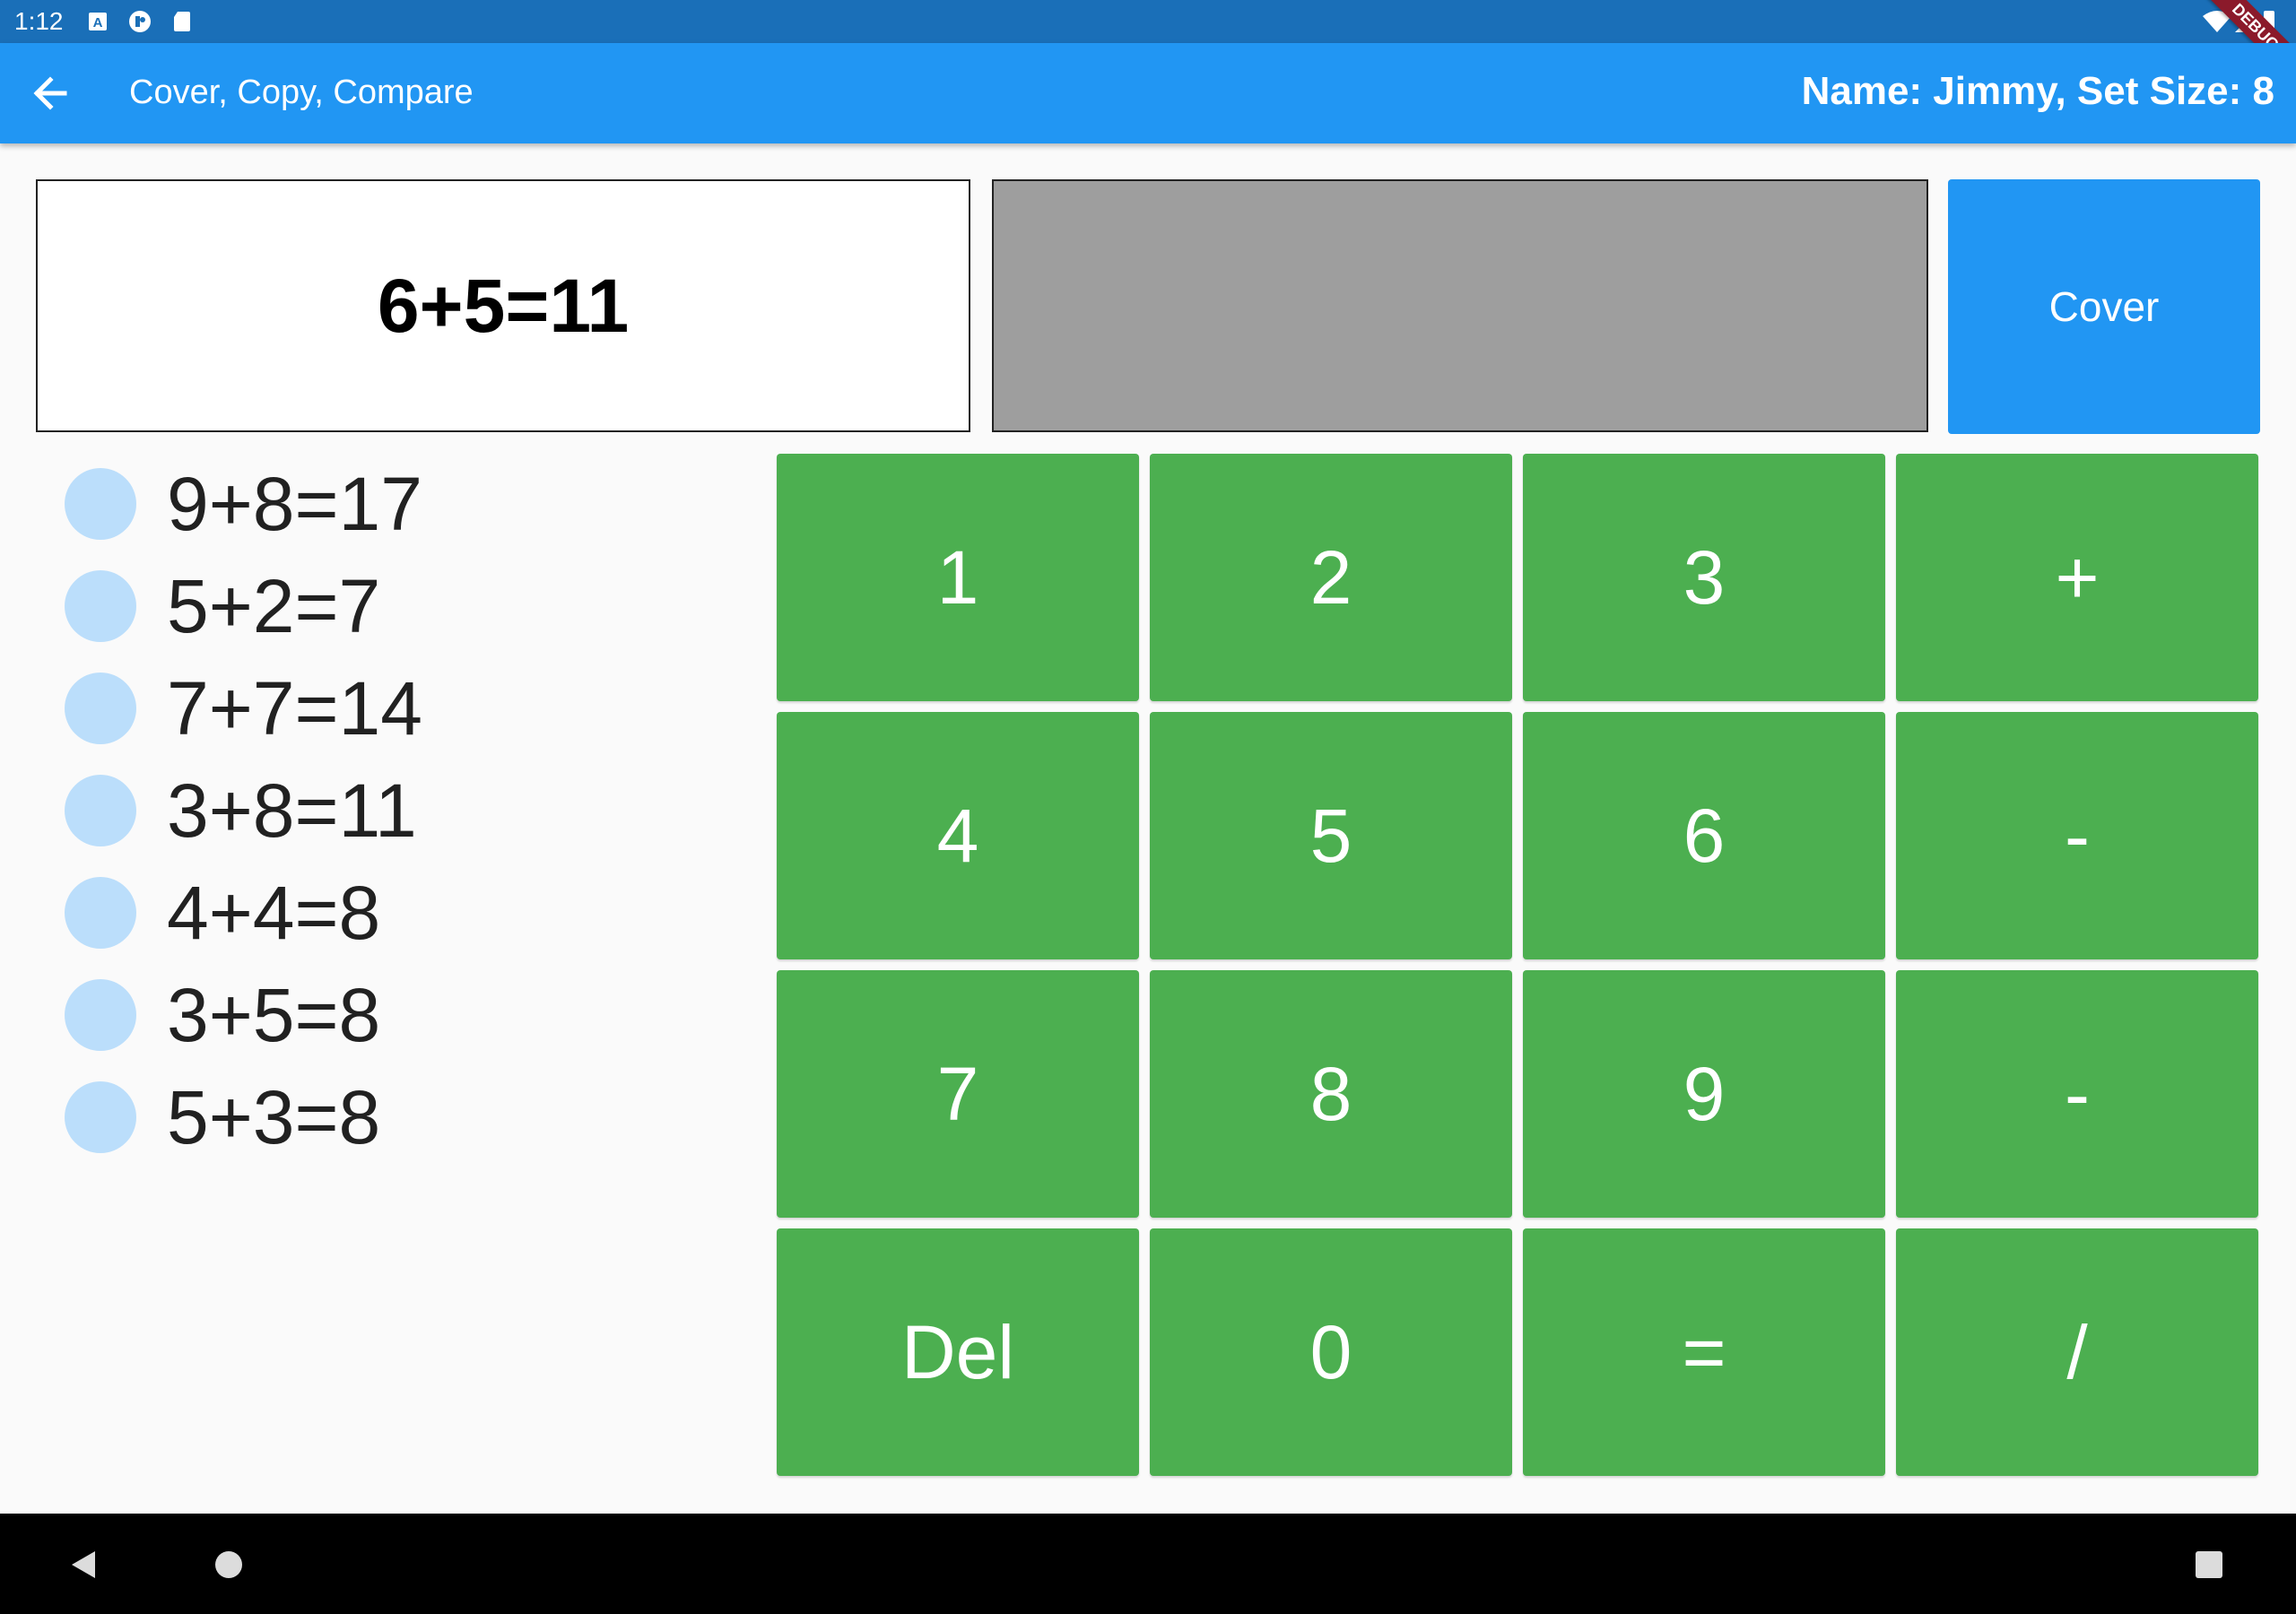  I want to click on problem-text: 6+5=11, so click(503, 305).